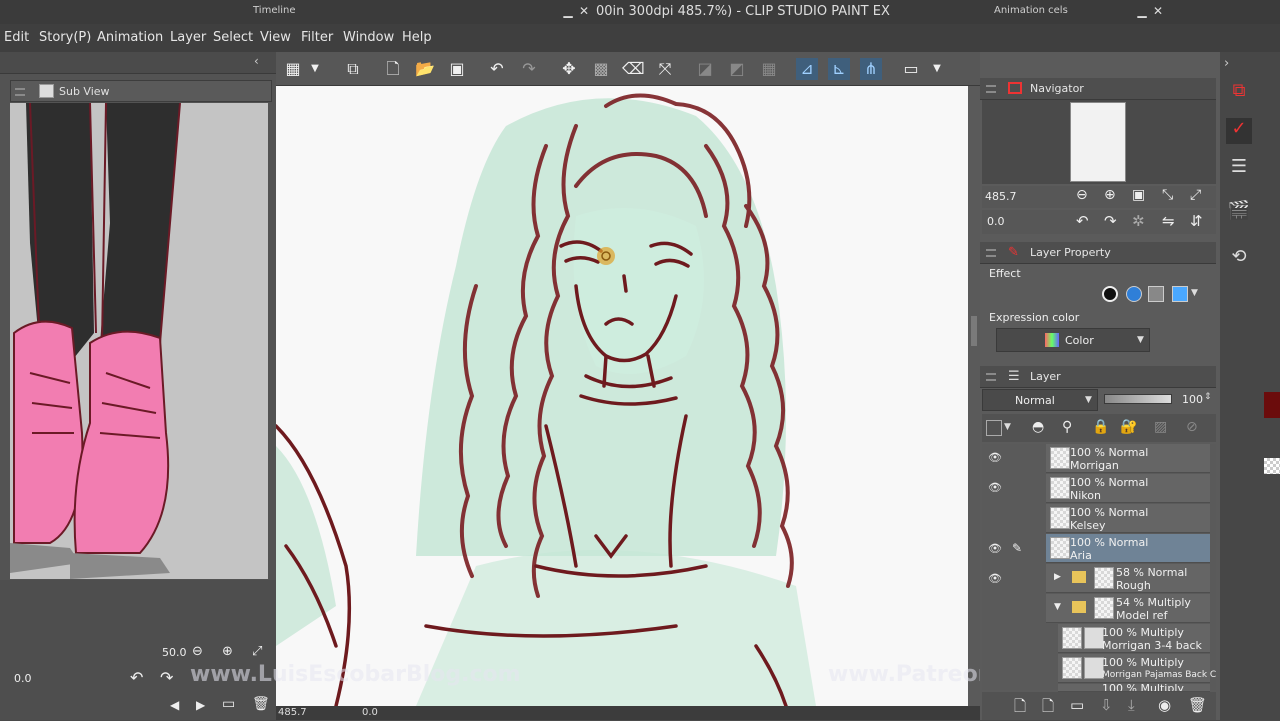 This screenshot has width=1280, height=721. Describe the element at coordinates (1226, 63) in the screenshot. I see `chevron-right-icon: ›` at that location.